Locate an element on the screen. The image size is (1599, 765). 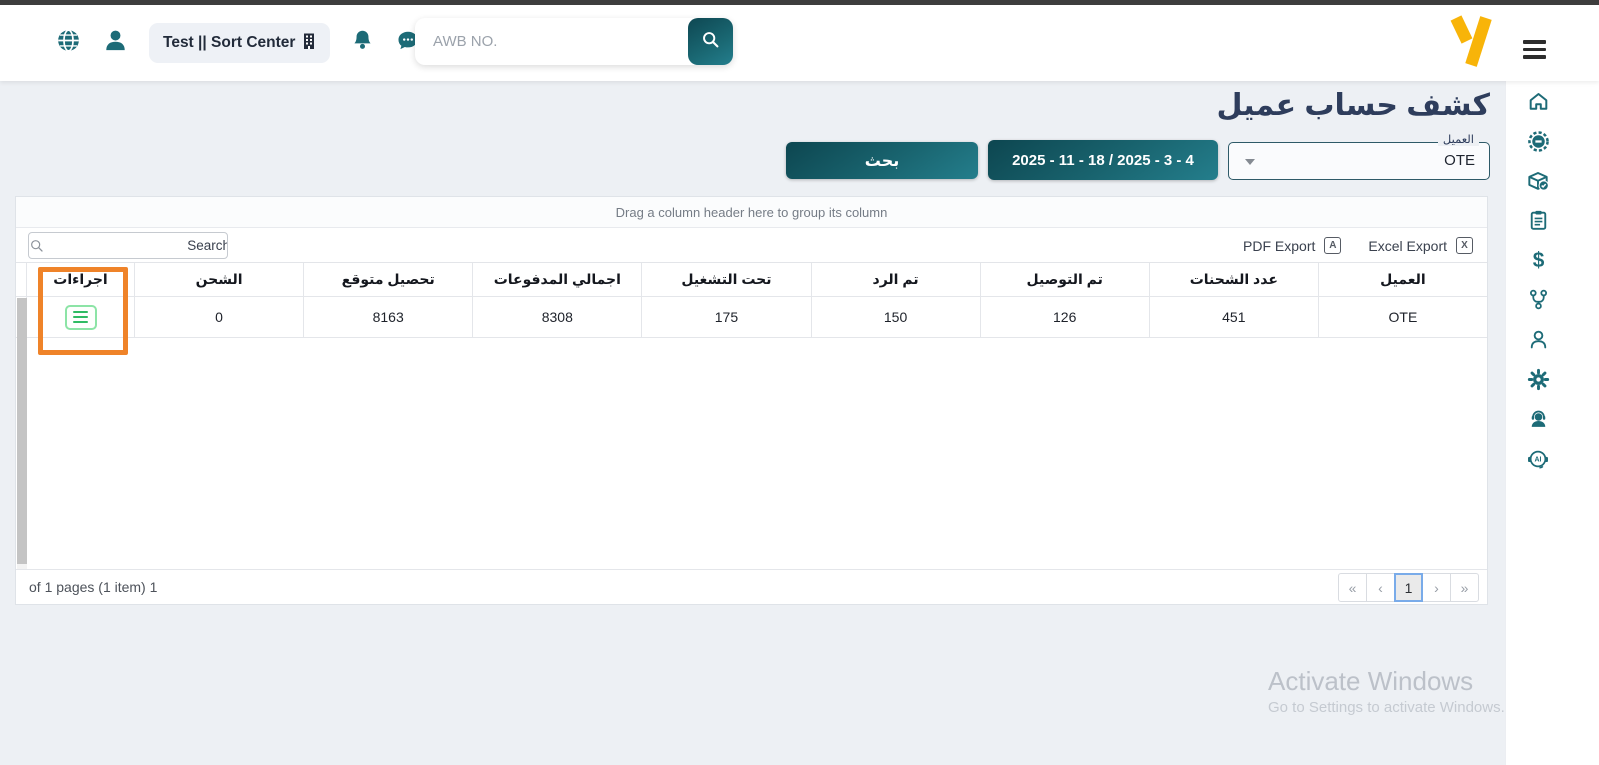
column-header-shipments-count: عدد الشحنات is located at coordinates (1233, 279).